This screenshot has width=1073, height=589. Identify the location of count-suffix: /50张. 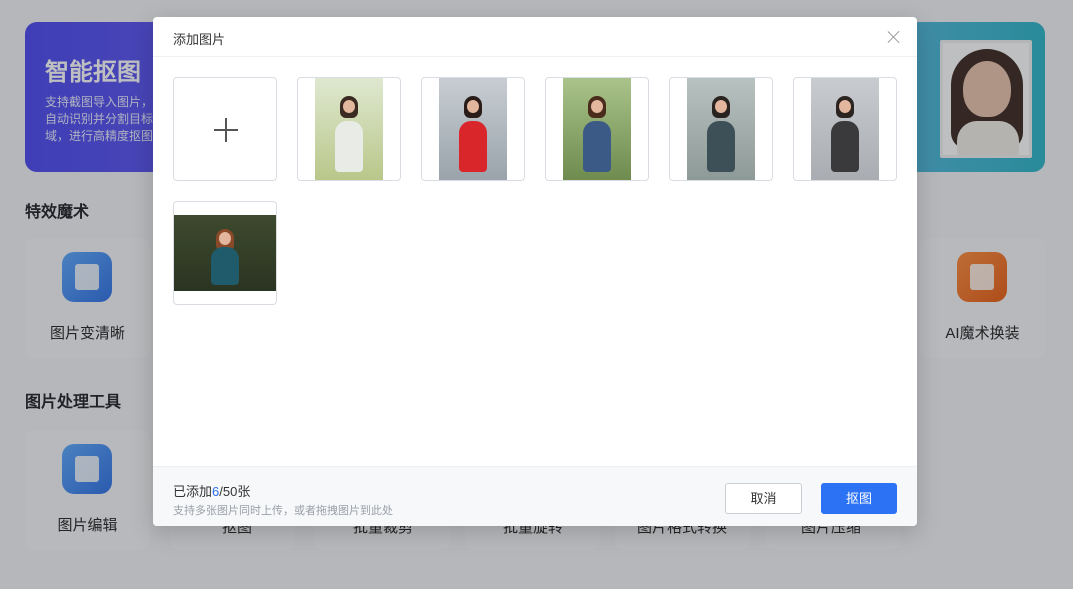
(235, 491).